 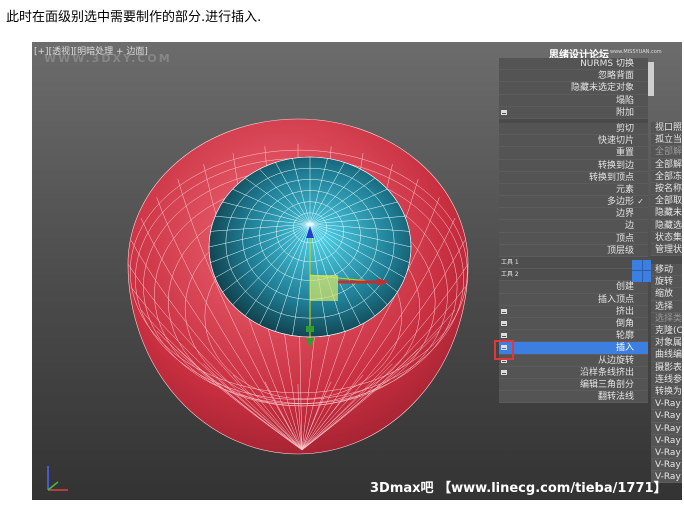 What do you see at coordinates (573, 360) in the screenshot?
I see `menu-item: 从边旋转` at bounding box center [573, 360].